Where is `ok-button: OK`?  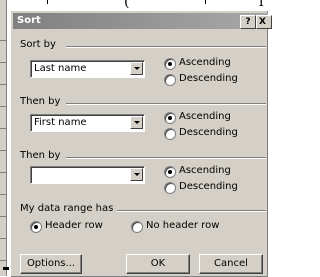
ok-button: OK is located at coordinates (158, 264).